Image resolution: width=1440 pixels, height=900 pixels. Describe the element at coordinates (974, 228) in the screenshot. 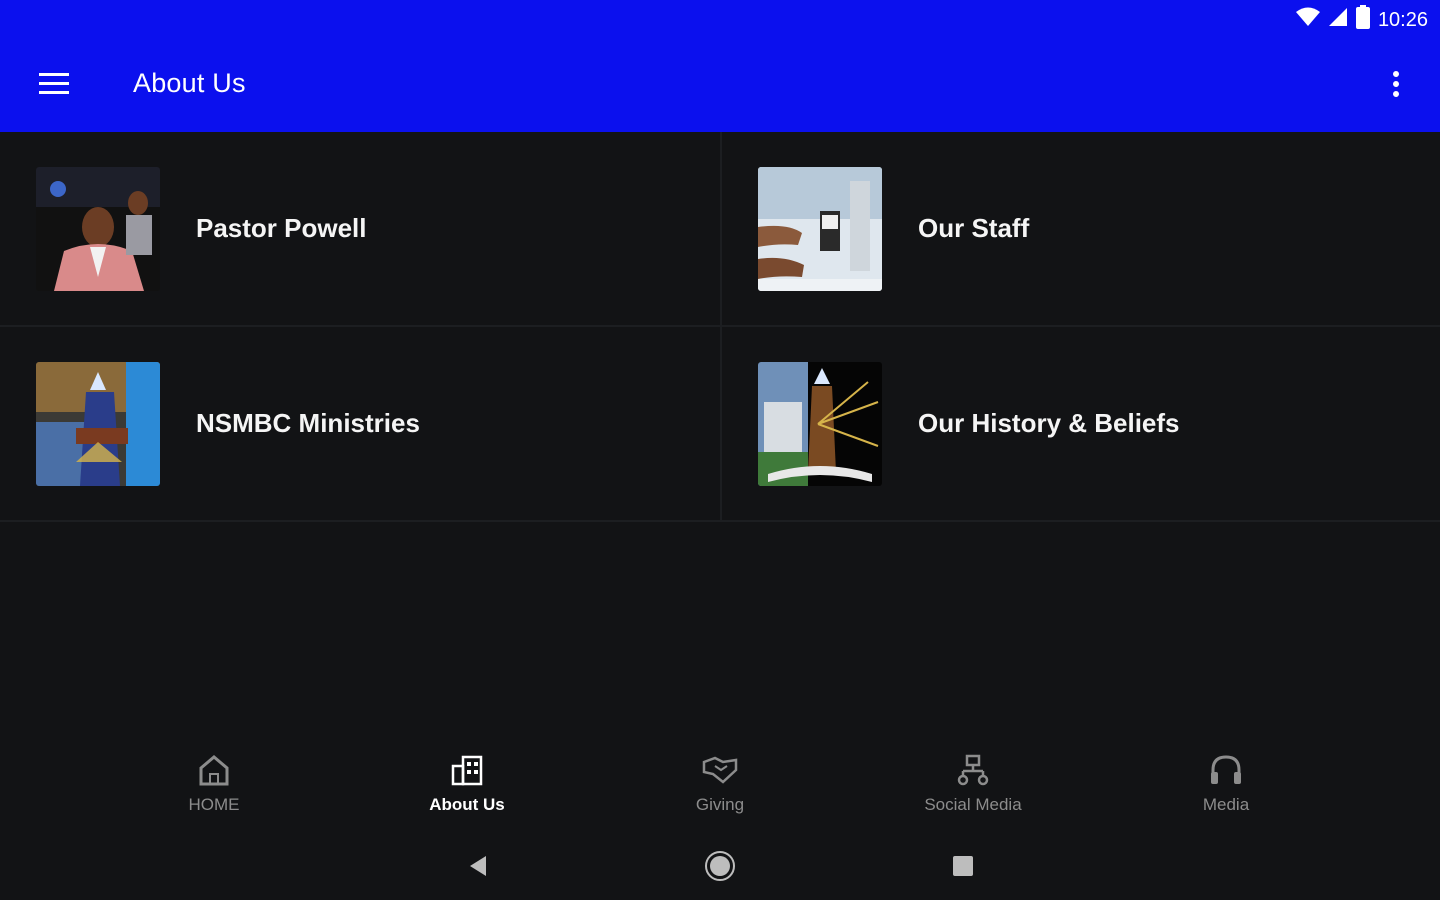

I see `tile-label: Our Staff` at that location.